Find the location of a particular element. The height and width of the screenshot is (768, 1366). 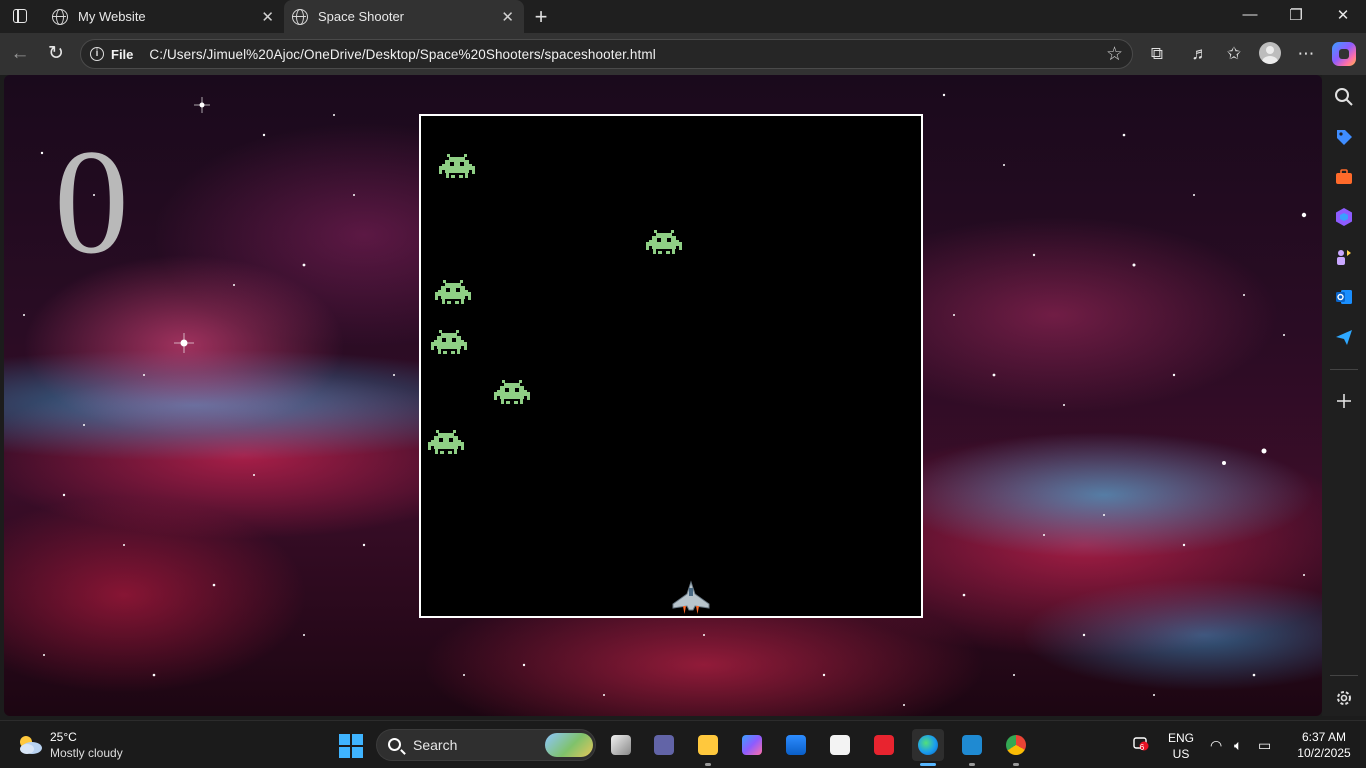

favorite-star-icon: ☆ is located at coordinates (1114, 54).